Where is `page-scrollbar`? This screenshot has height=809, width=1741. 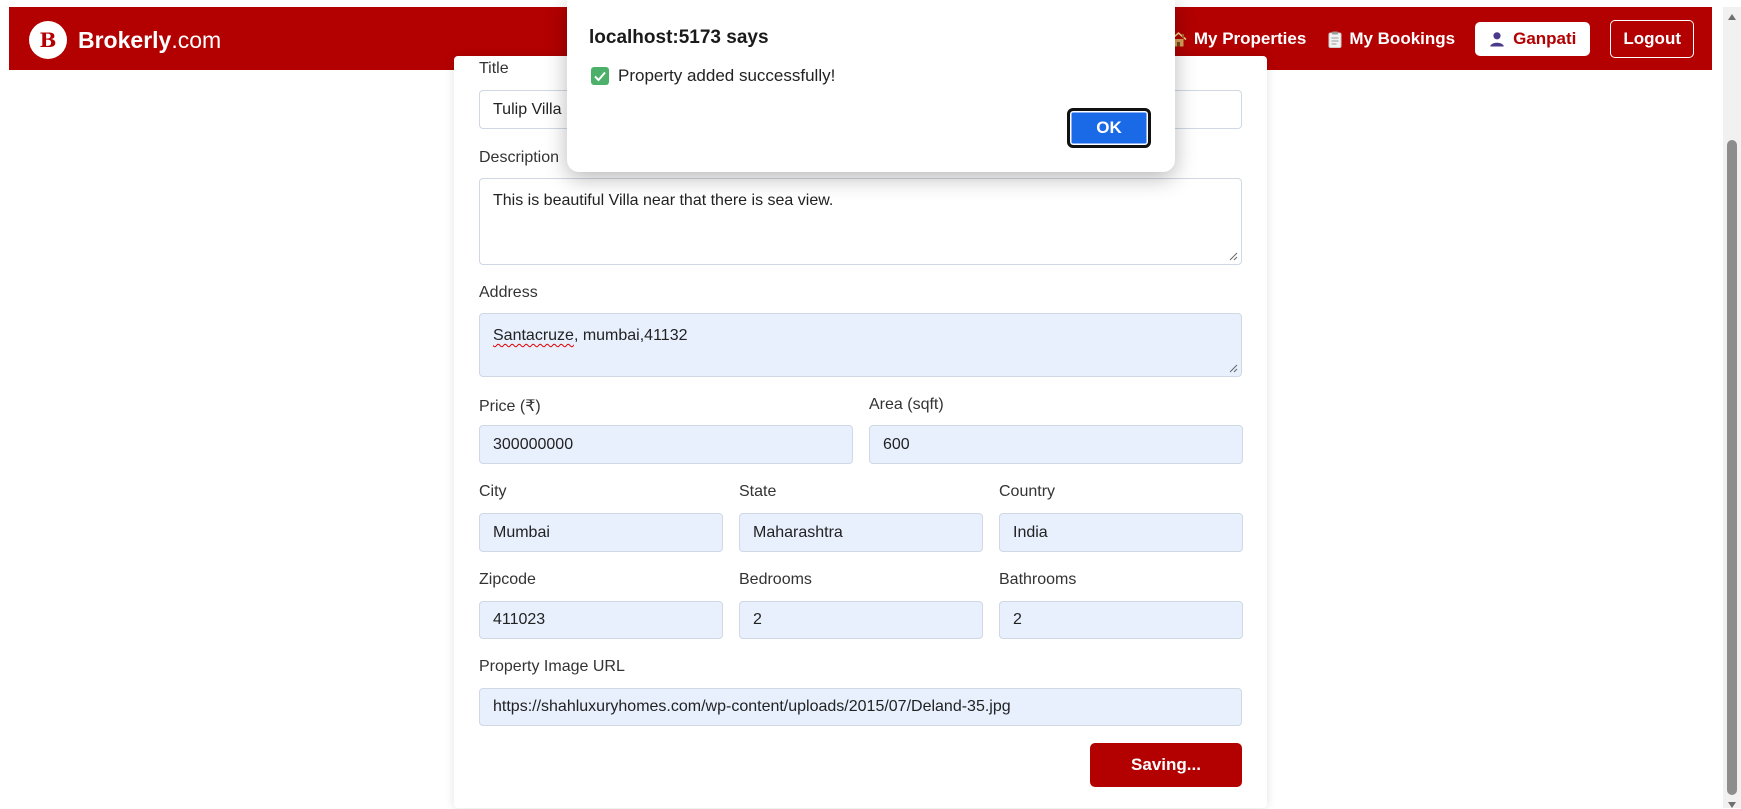
page-scrollbar is located at coordinates (1732, 407).